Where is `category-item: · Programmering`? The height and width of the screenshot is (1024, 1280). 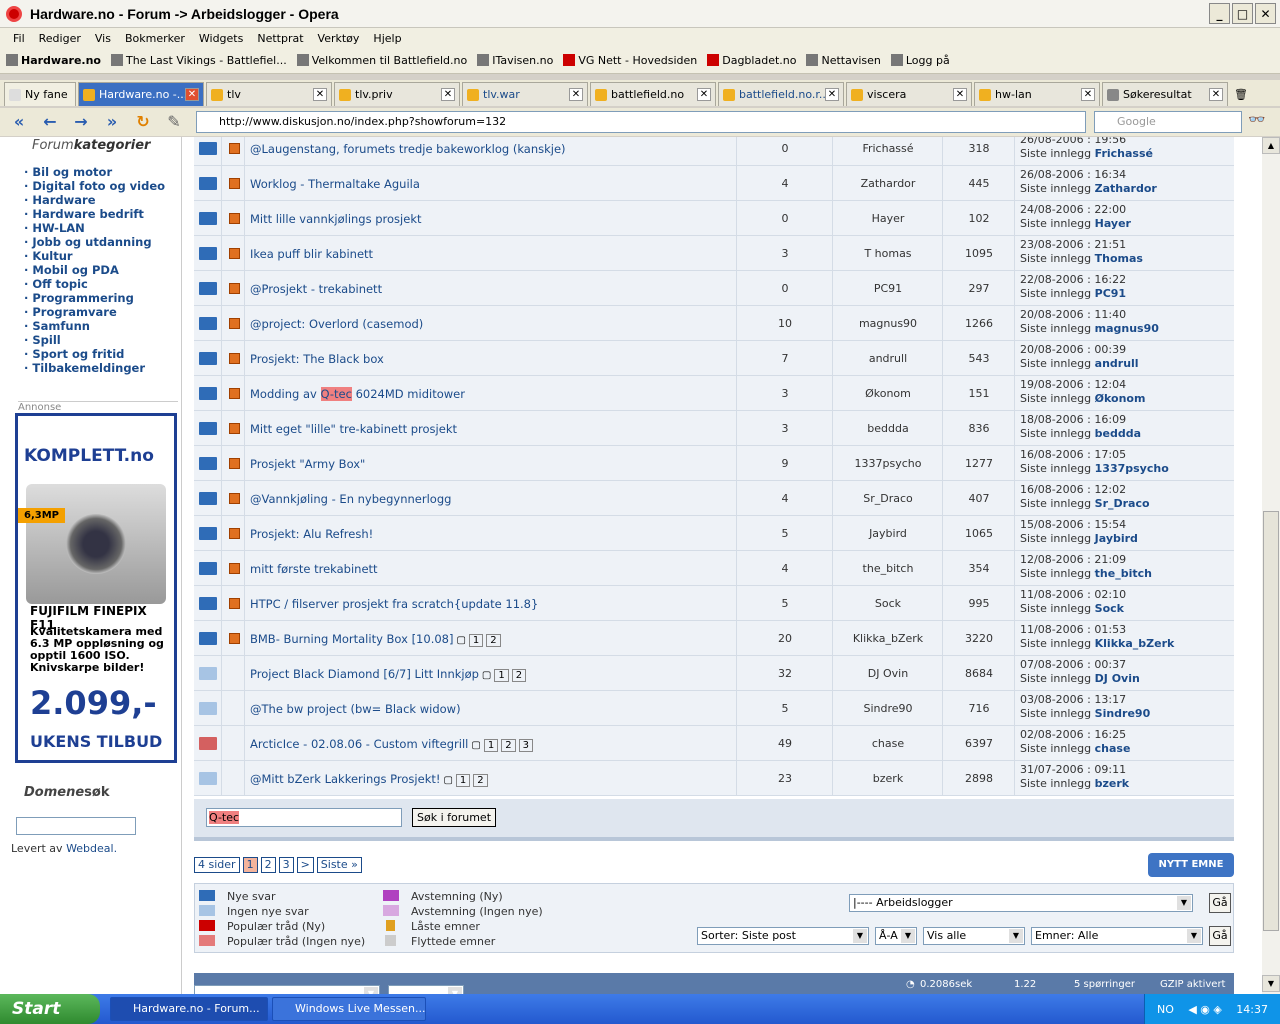 category-item: · Programmering is located at coordinates (94, 298).